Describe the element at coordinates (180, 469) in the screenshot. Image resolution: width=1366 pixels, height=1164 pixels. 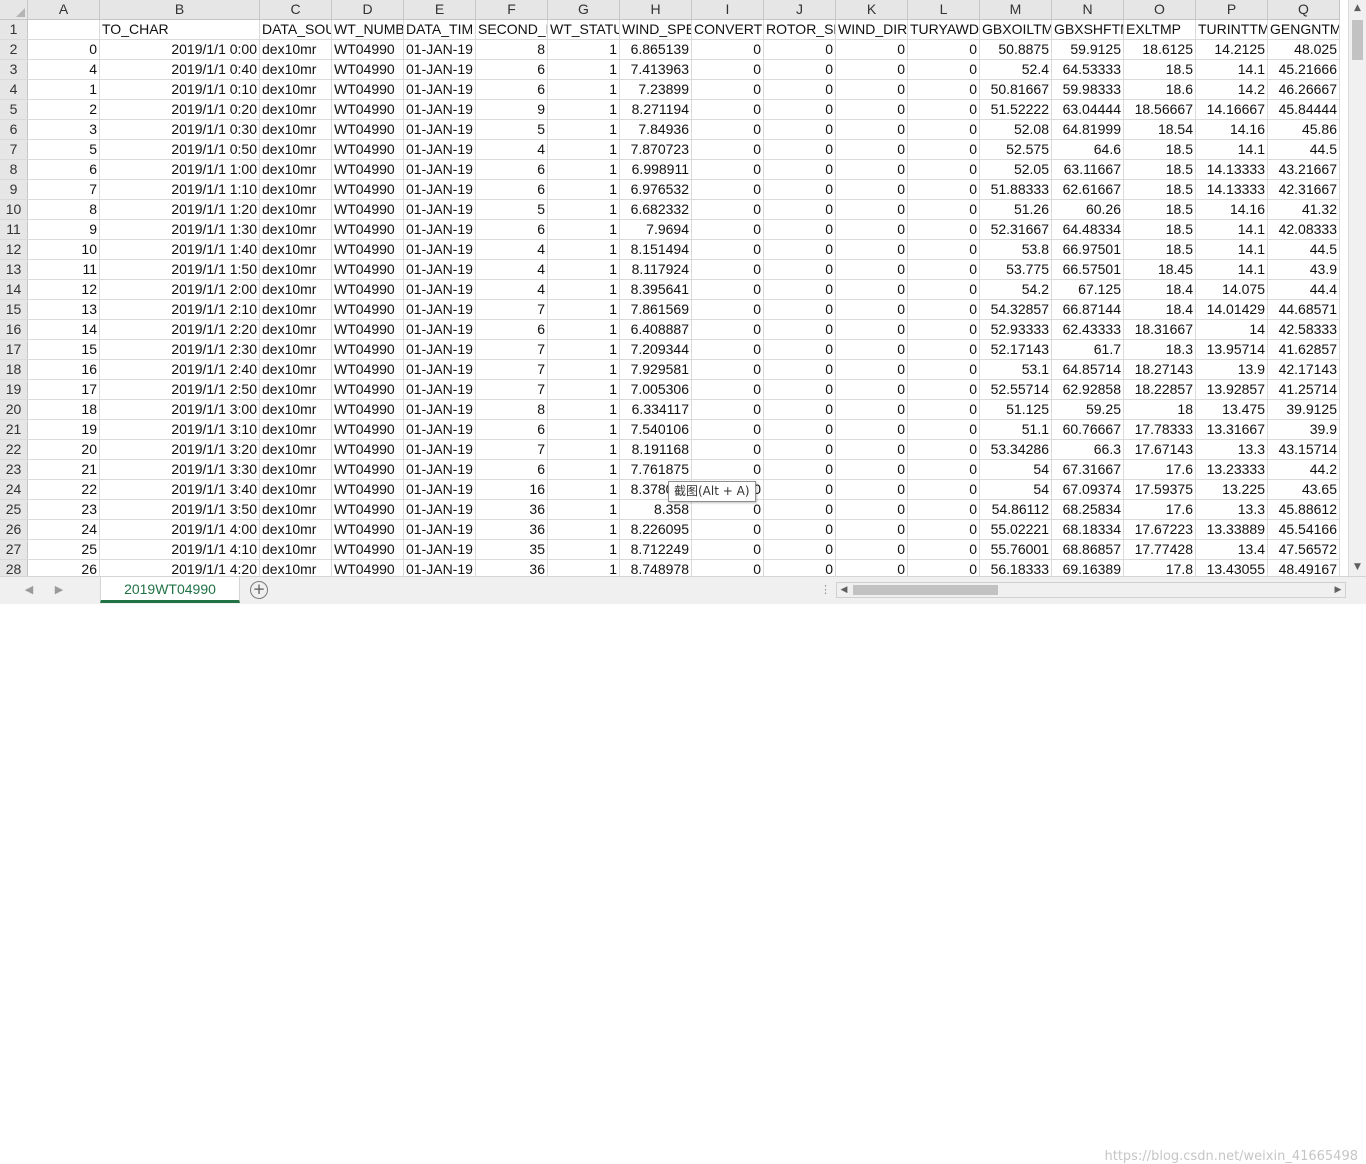
I see `table-cell: 2019/1/1 3:30` at that location.